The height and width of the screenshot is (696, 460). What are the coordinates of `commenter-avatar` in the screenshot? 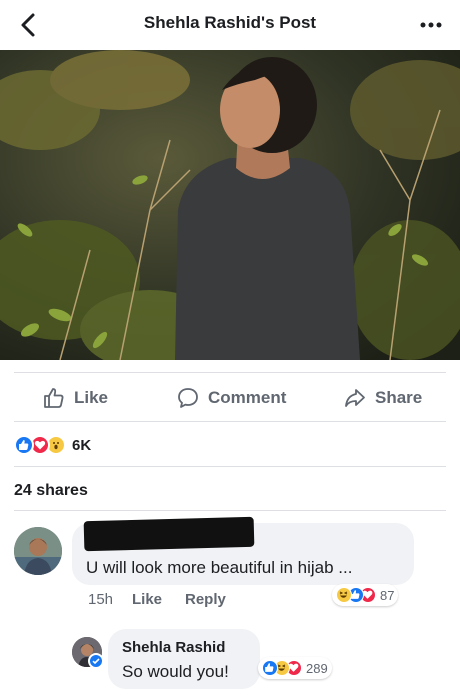 It's located at (38, 551).